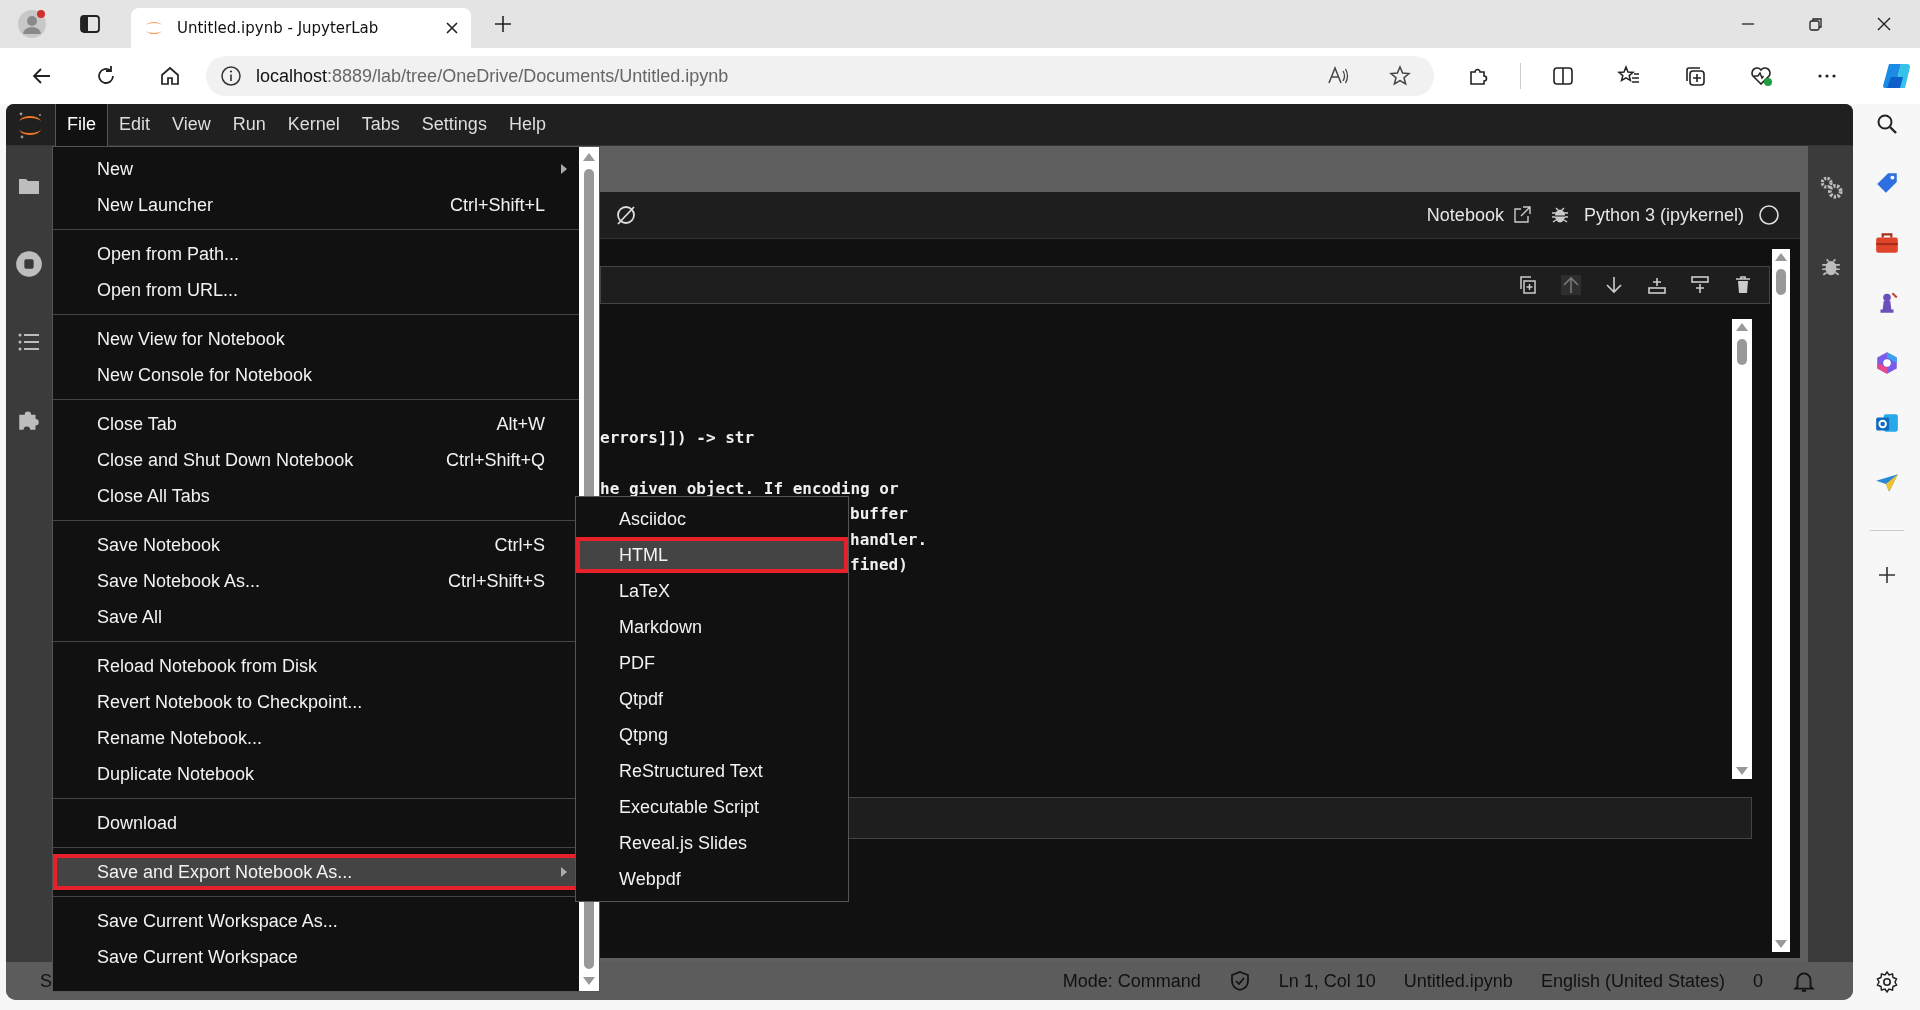 This screenshot has width=1920, height=1010. I want to click on browser-tab: Untitled.ipynb - JupyterLab, so click(301, 28).